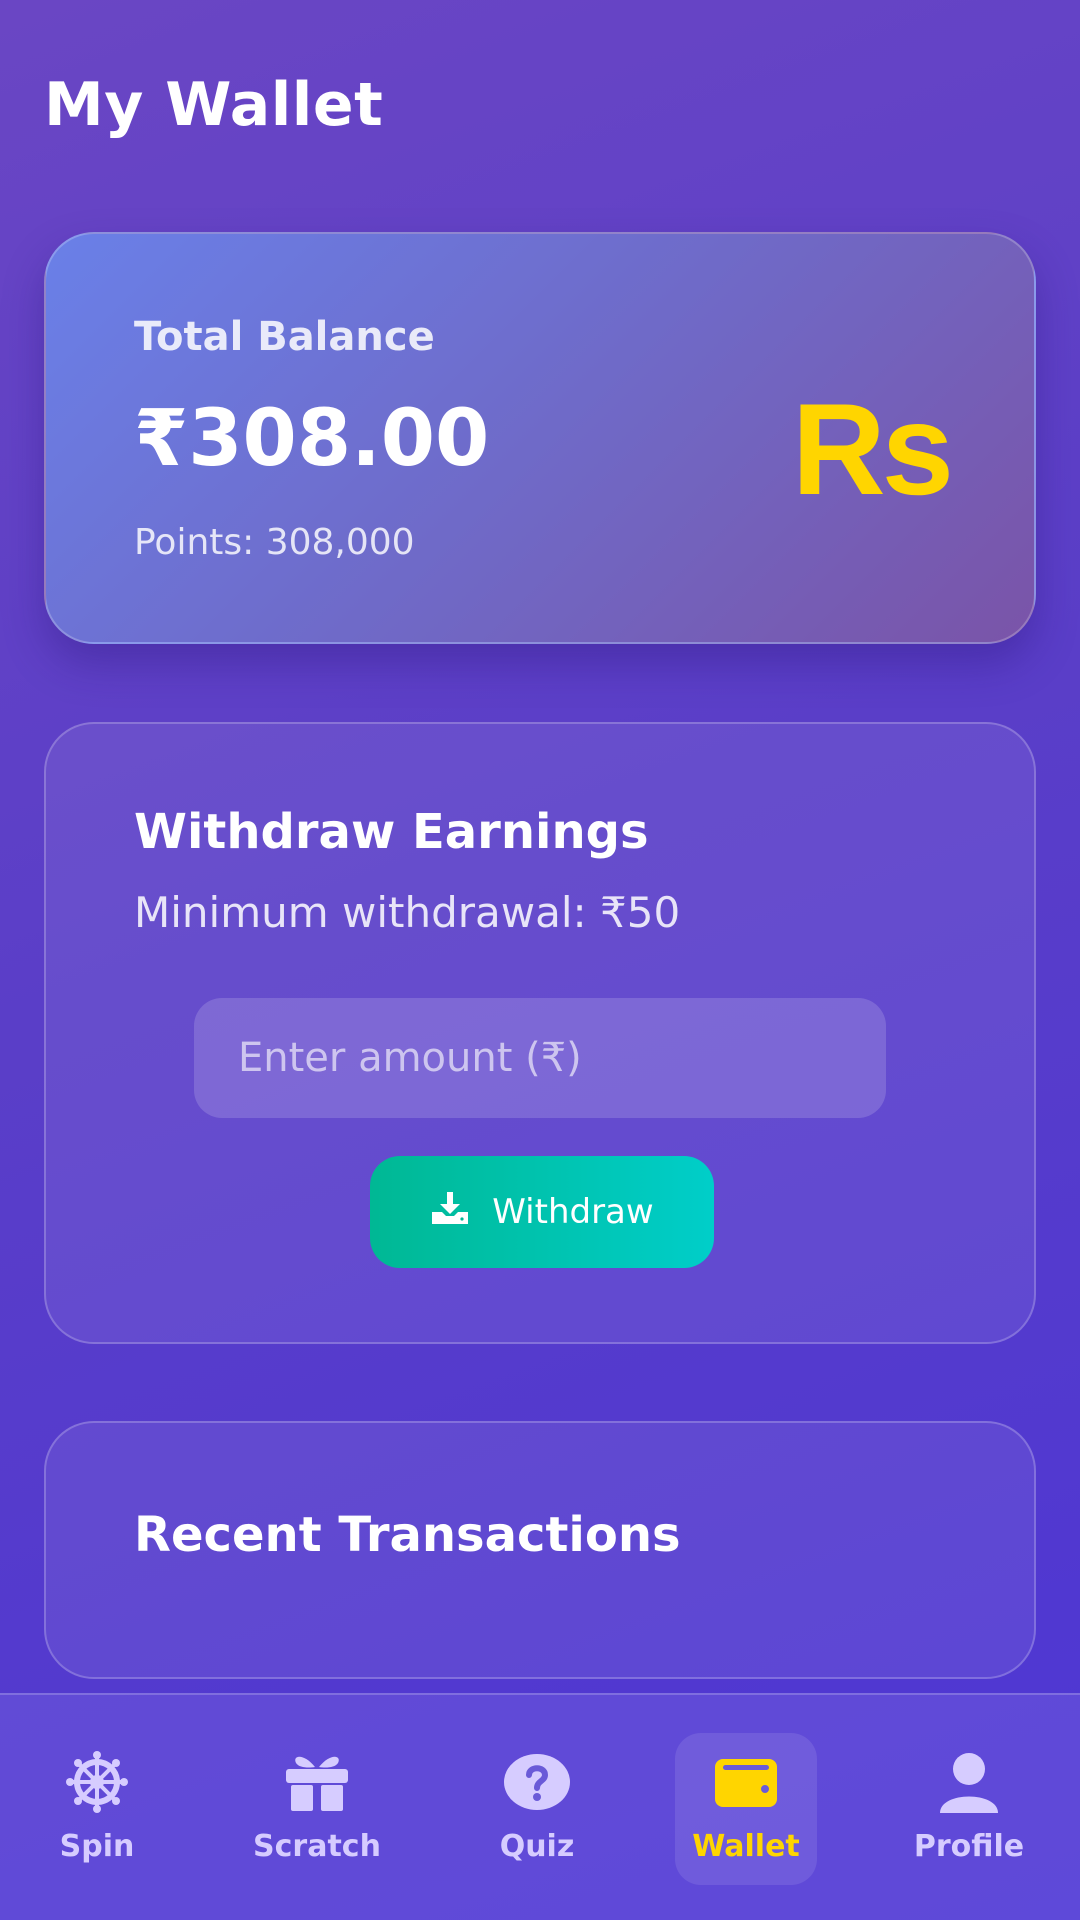 The image size is (1080, 1920). I want to click on gift-icon, so click(317, 1775).